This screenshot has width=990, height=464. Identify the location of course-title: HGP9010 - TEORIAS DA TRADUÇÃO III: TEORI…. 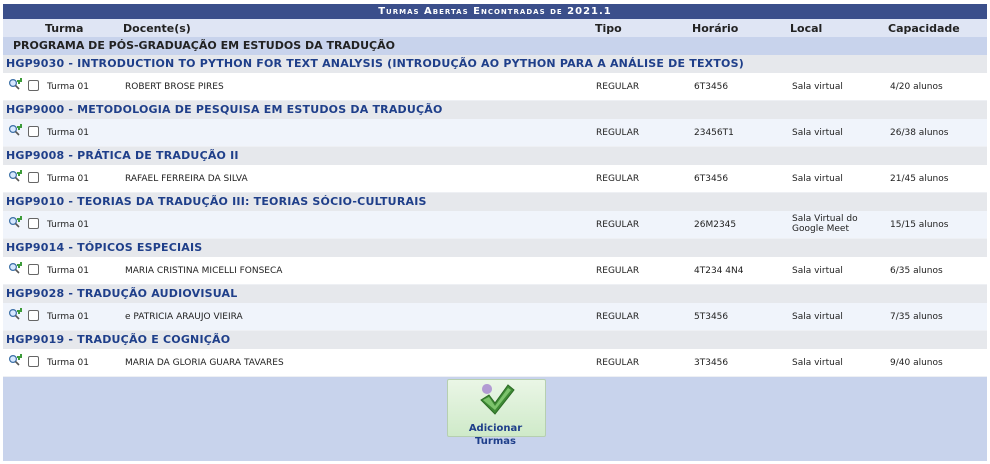
(495, 202).